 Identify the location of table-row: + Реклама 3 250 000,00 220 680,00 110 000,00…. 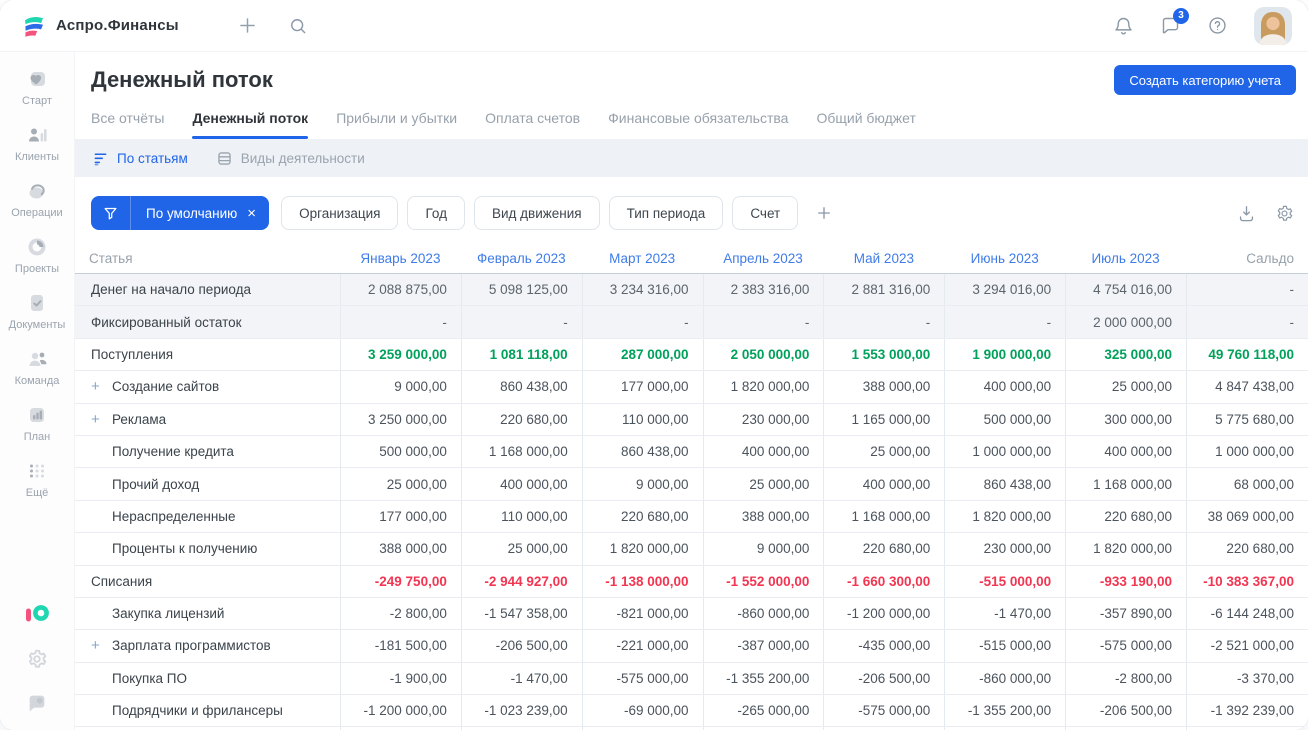
(691, 419).